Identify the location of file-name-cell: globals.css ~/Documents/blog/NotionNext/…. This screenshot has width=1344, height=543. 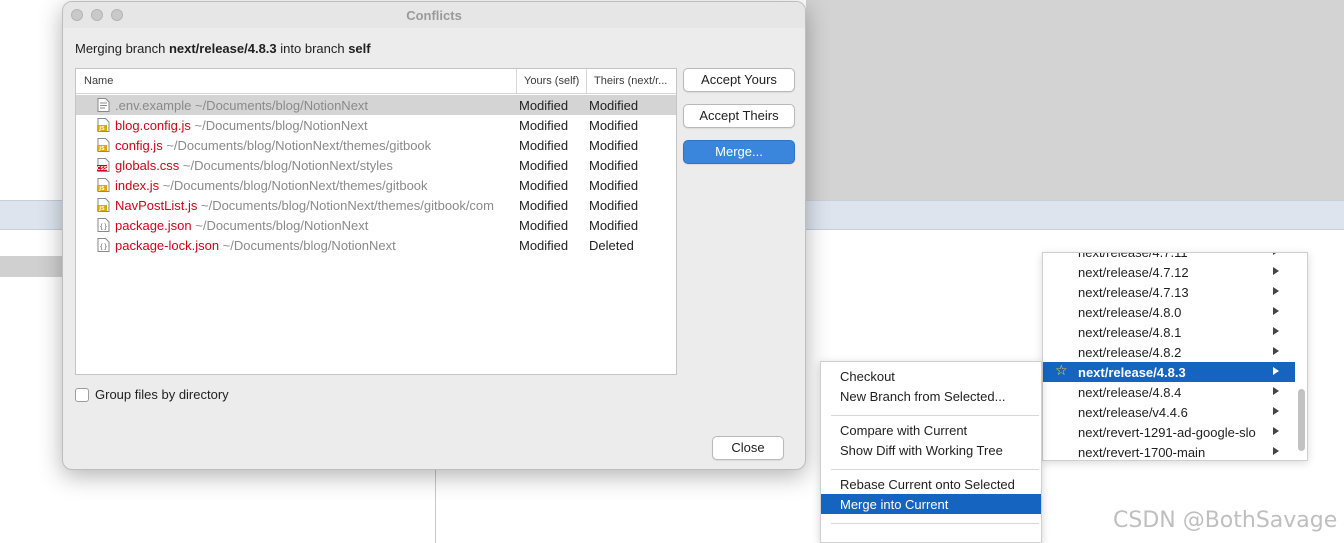
(316, 165).